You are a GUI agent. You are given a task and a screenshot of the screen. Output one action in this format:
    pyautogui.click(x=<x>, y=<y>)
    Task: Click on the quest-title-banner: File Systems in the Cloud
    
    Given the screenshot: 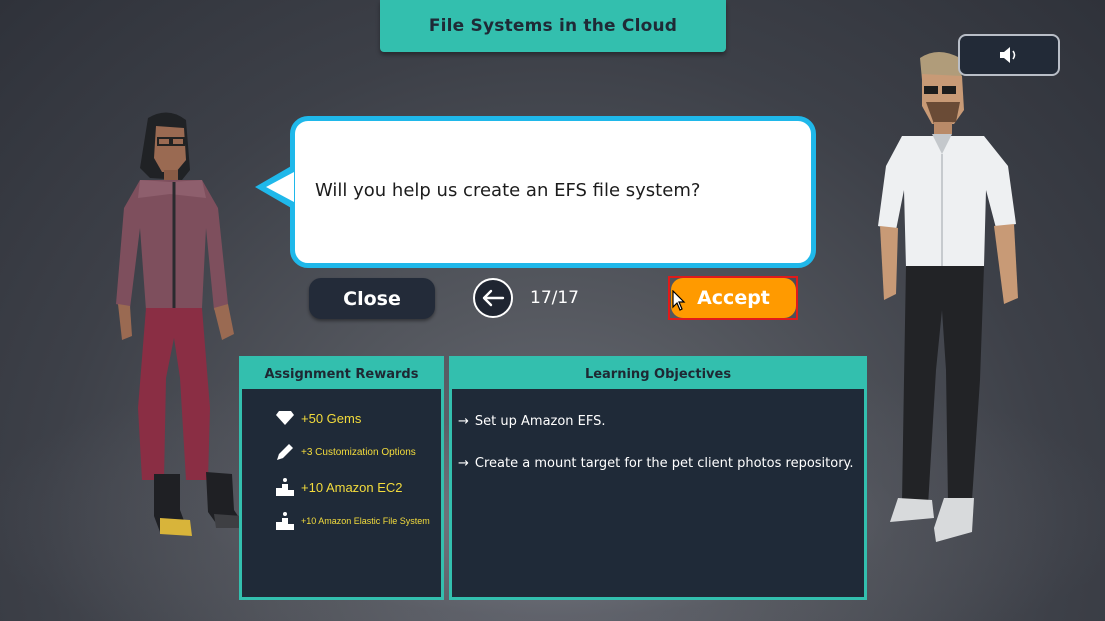 What is the action you would take?
    pyautogui.click(x=553, y=26)
    